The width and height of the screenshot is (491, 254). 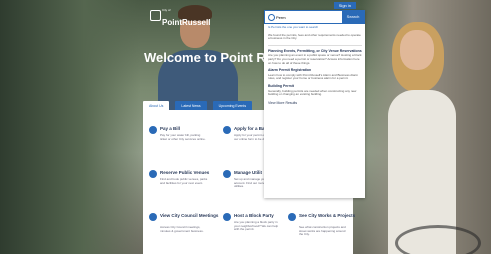 I want to click on view-more-results-link: View More Results, so click(x=315, y=103).